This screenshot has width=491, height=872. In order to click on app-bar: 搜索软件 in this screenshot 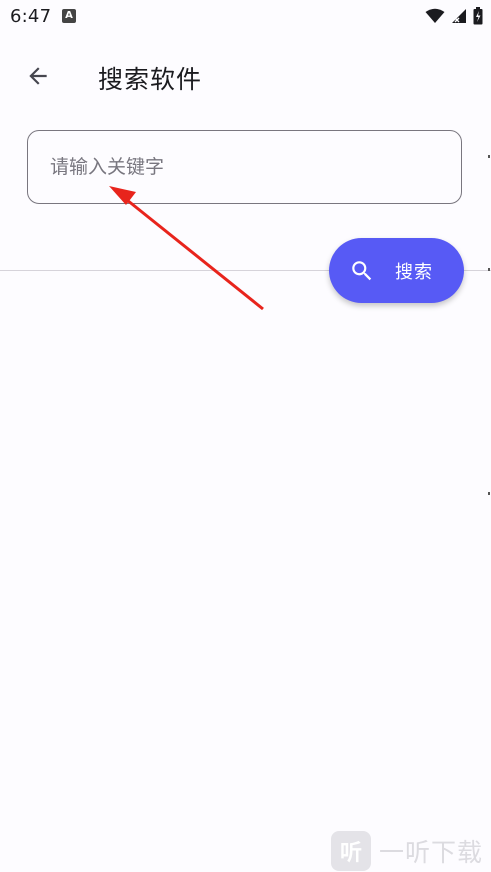, I will do `click(245, 77)`.